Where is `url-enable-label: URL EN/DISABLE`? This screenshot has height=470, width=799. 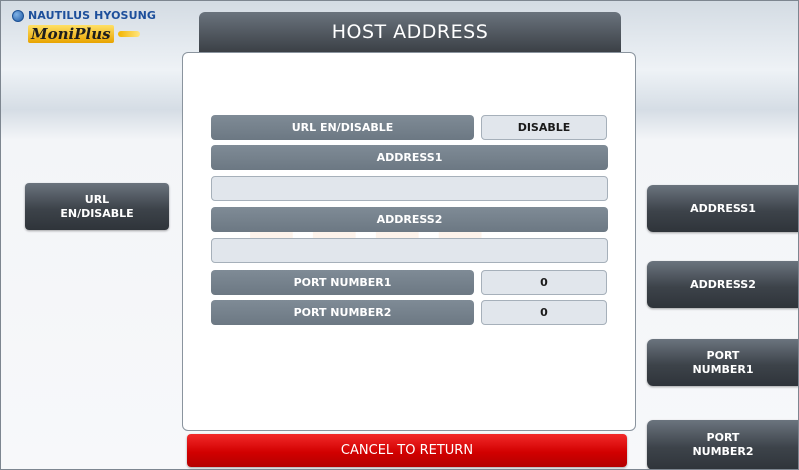 url-enable-label: URL EN/DISABLE is located at coordinates (342, 127).